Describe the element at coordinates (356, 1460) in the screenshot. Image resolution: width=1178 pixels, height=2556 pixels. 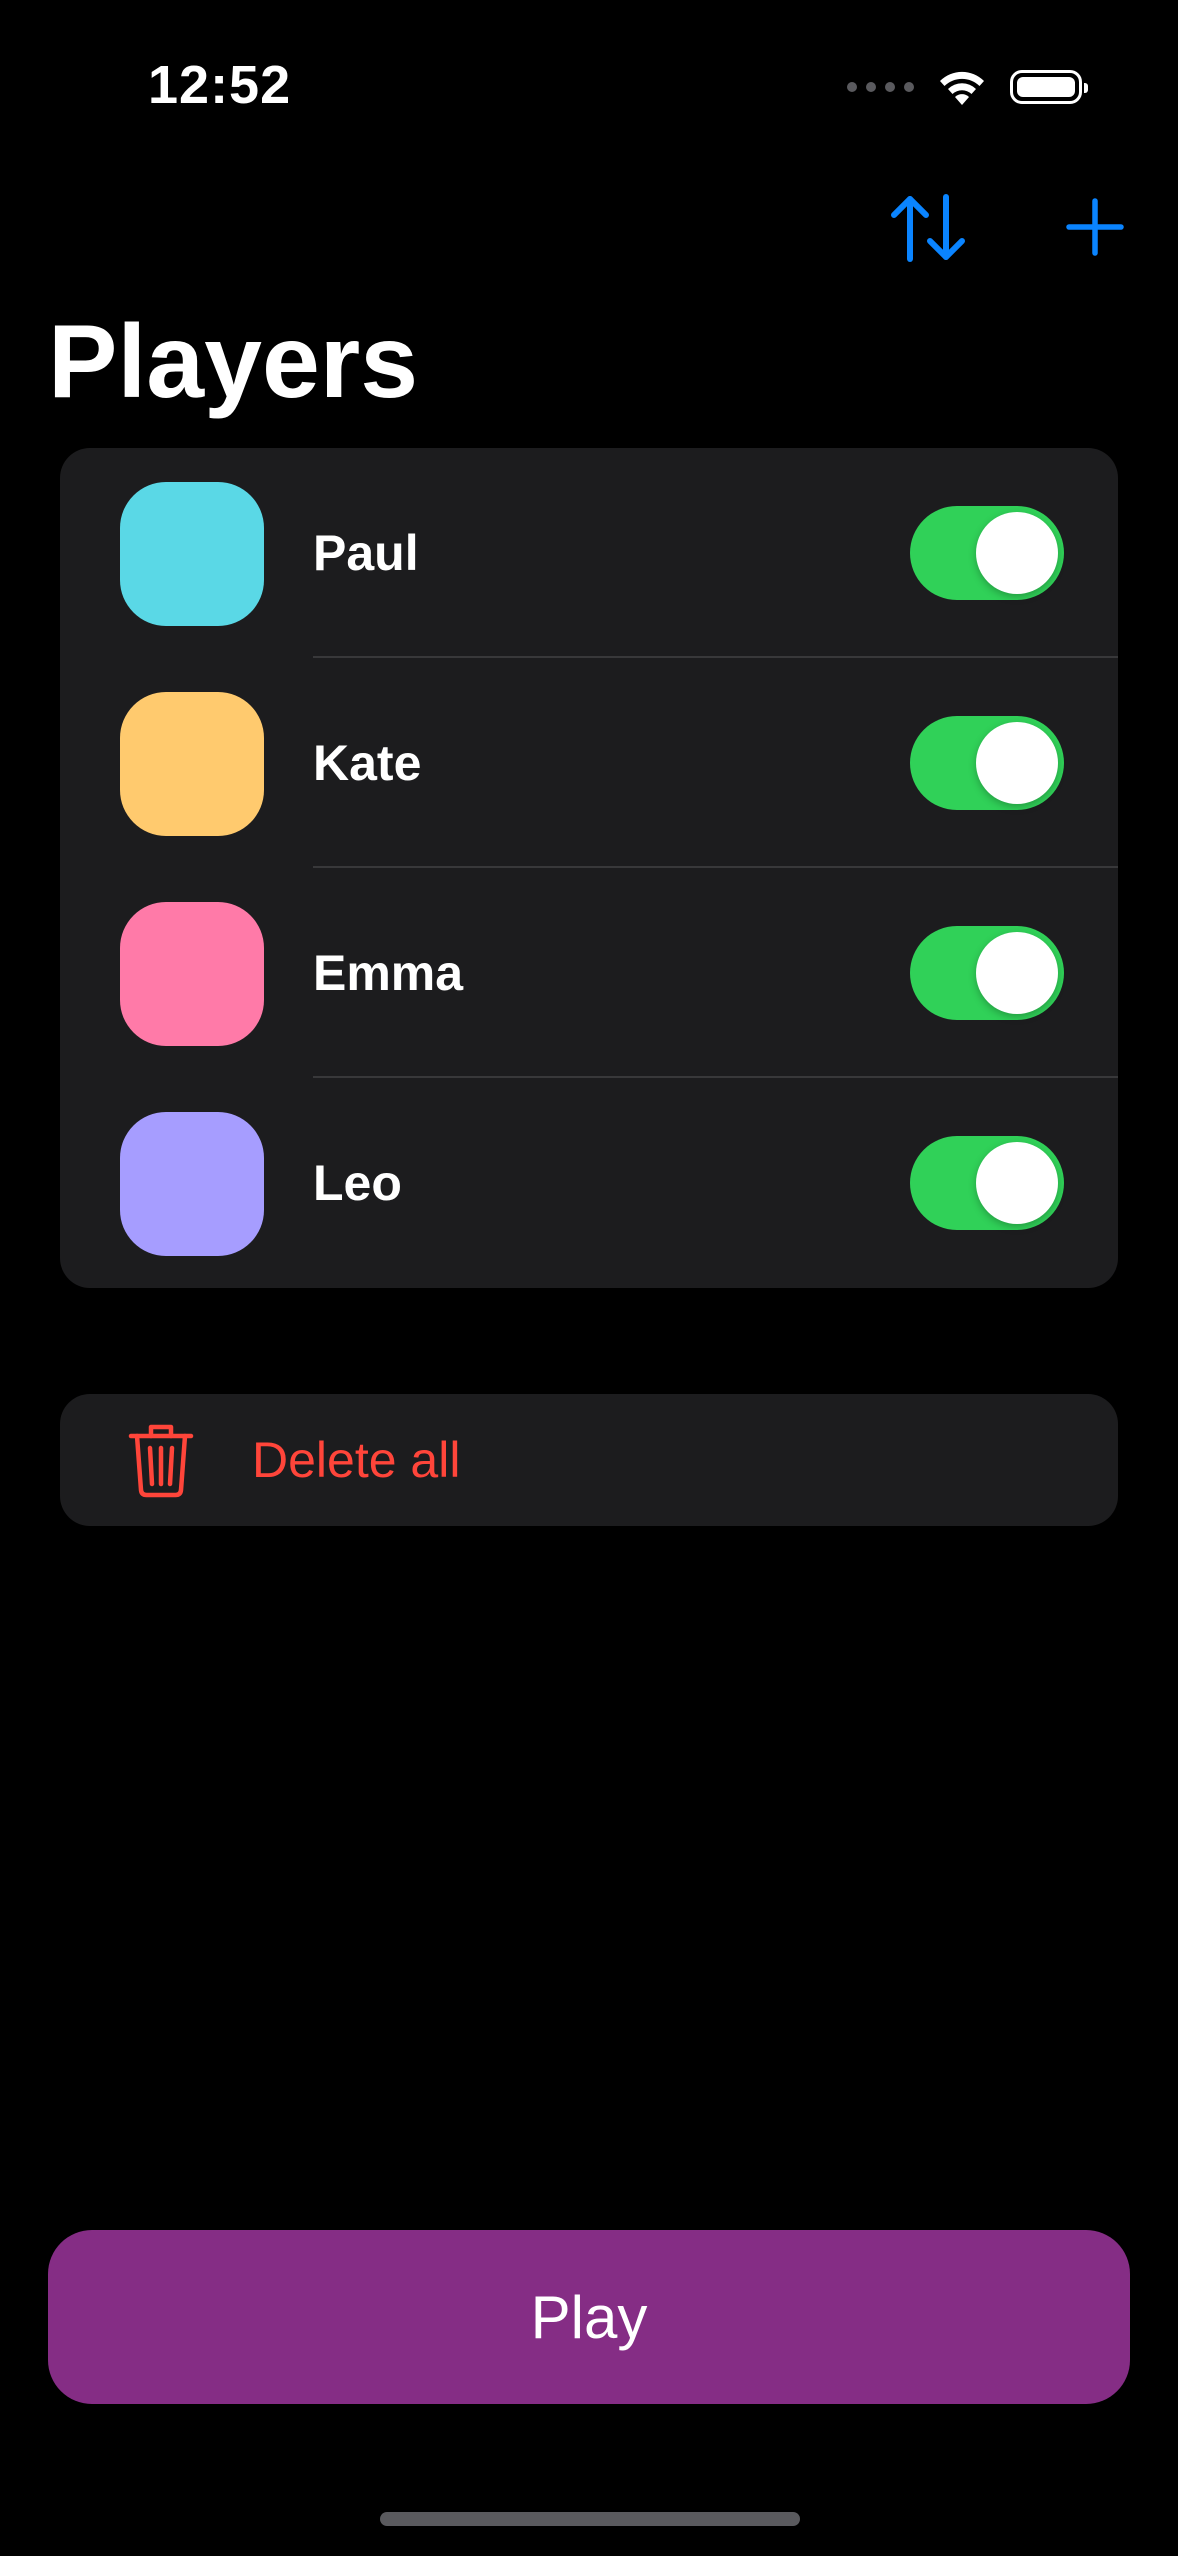
I see `delete-all-label: Delete all` at that location.